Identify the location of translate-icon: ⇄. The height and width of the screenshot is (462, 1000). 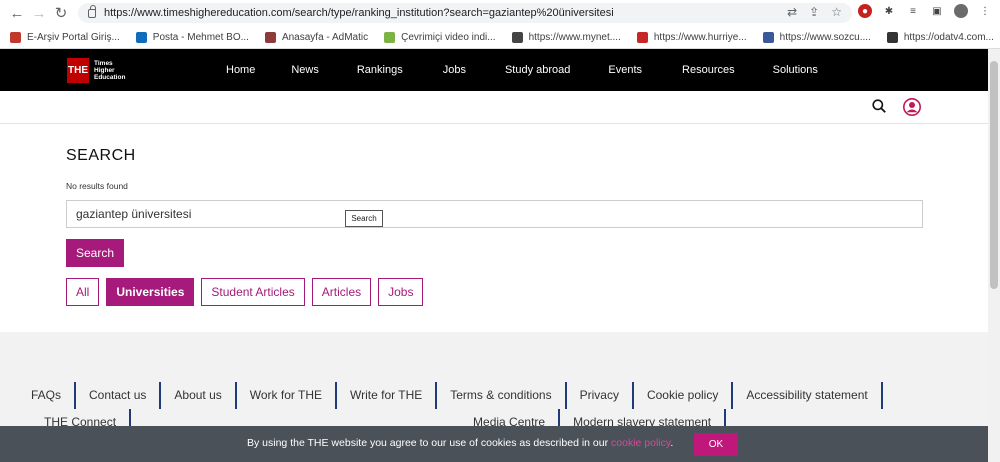
(792, 12).